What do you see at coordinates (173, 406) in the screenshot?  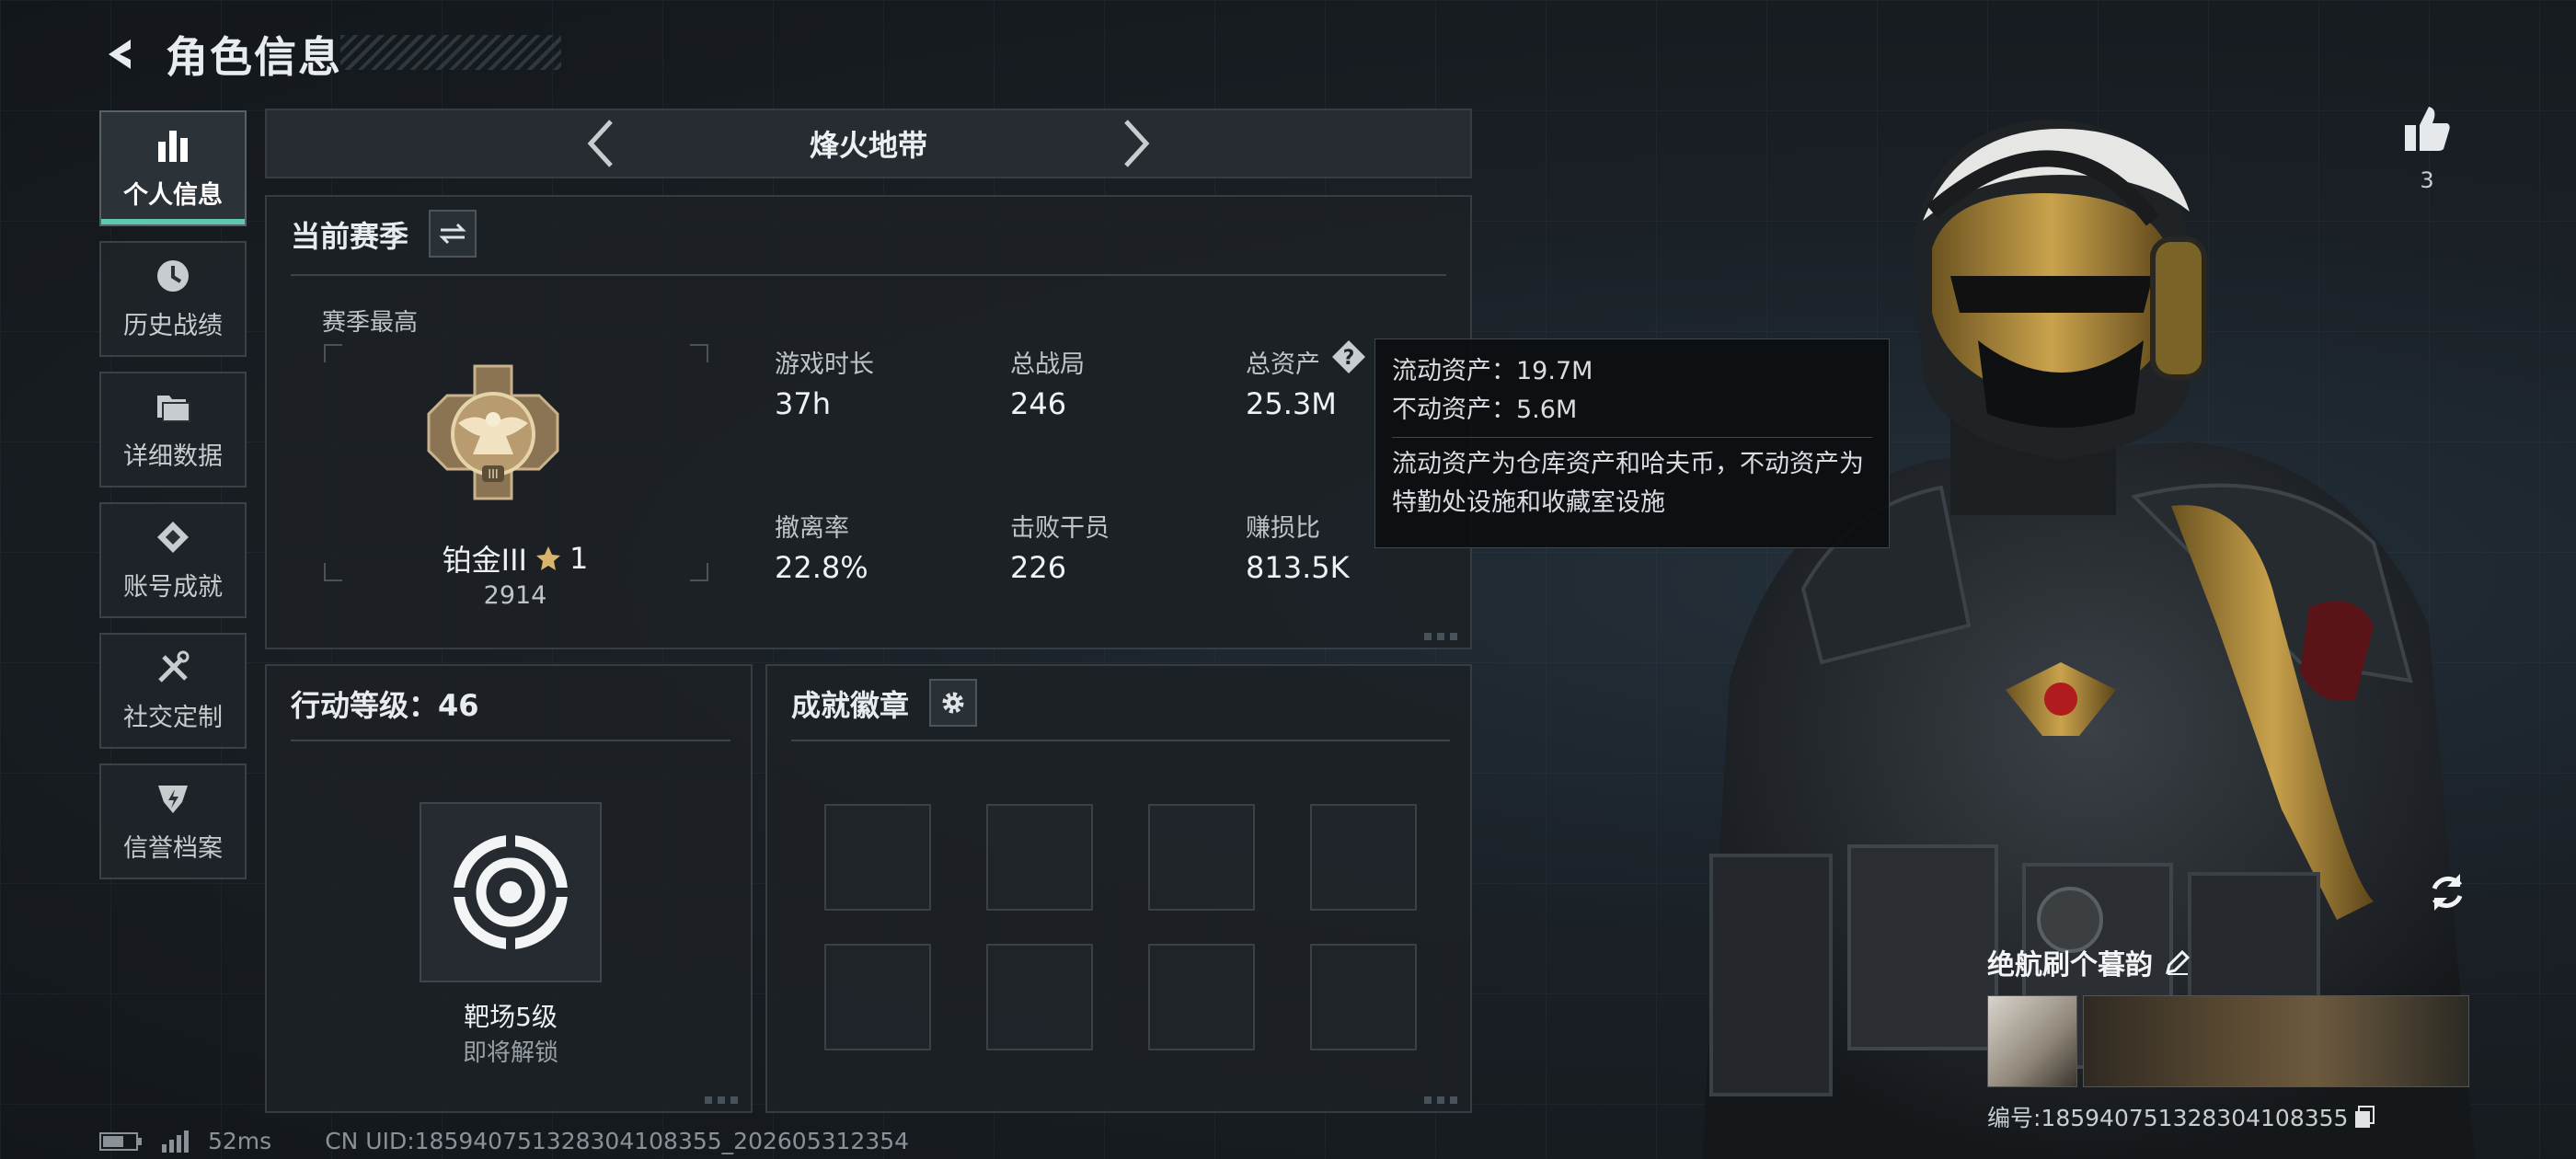 I see `folder-icon` at bounding box center [173, 406].